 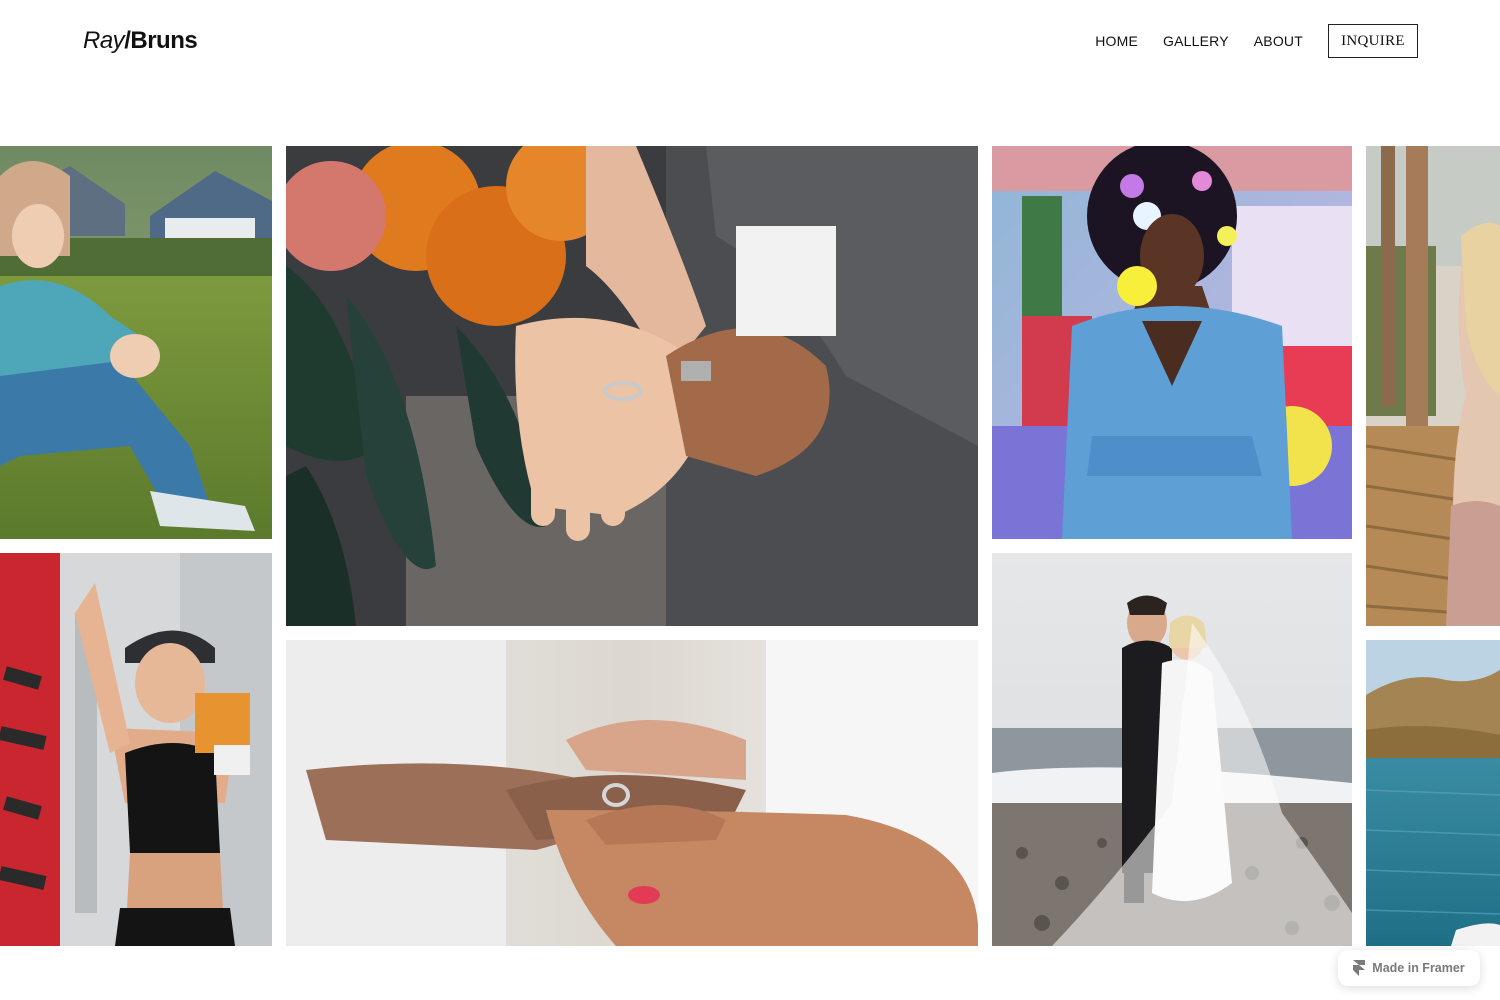 I want to click on made-in-framer-badge: Made in Framer, so click(x=1409, y=968).